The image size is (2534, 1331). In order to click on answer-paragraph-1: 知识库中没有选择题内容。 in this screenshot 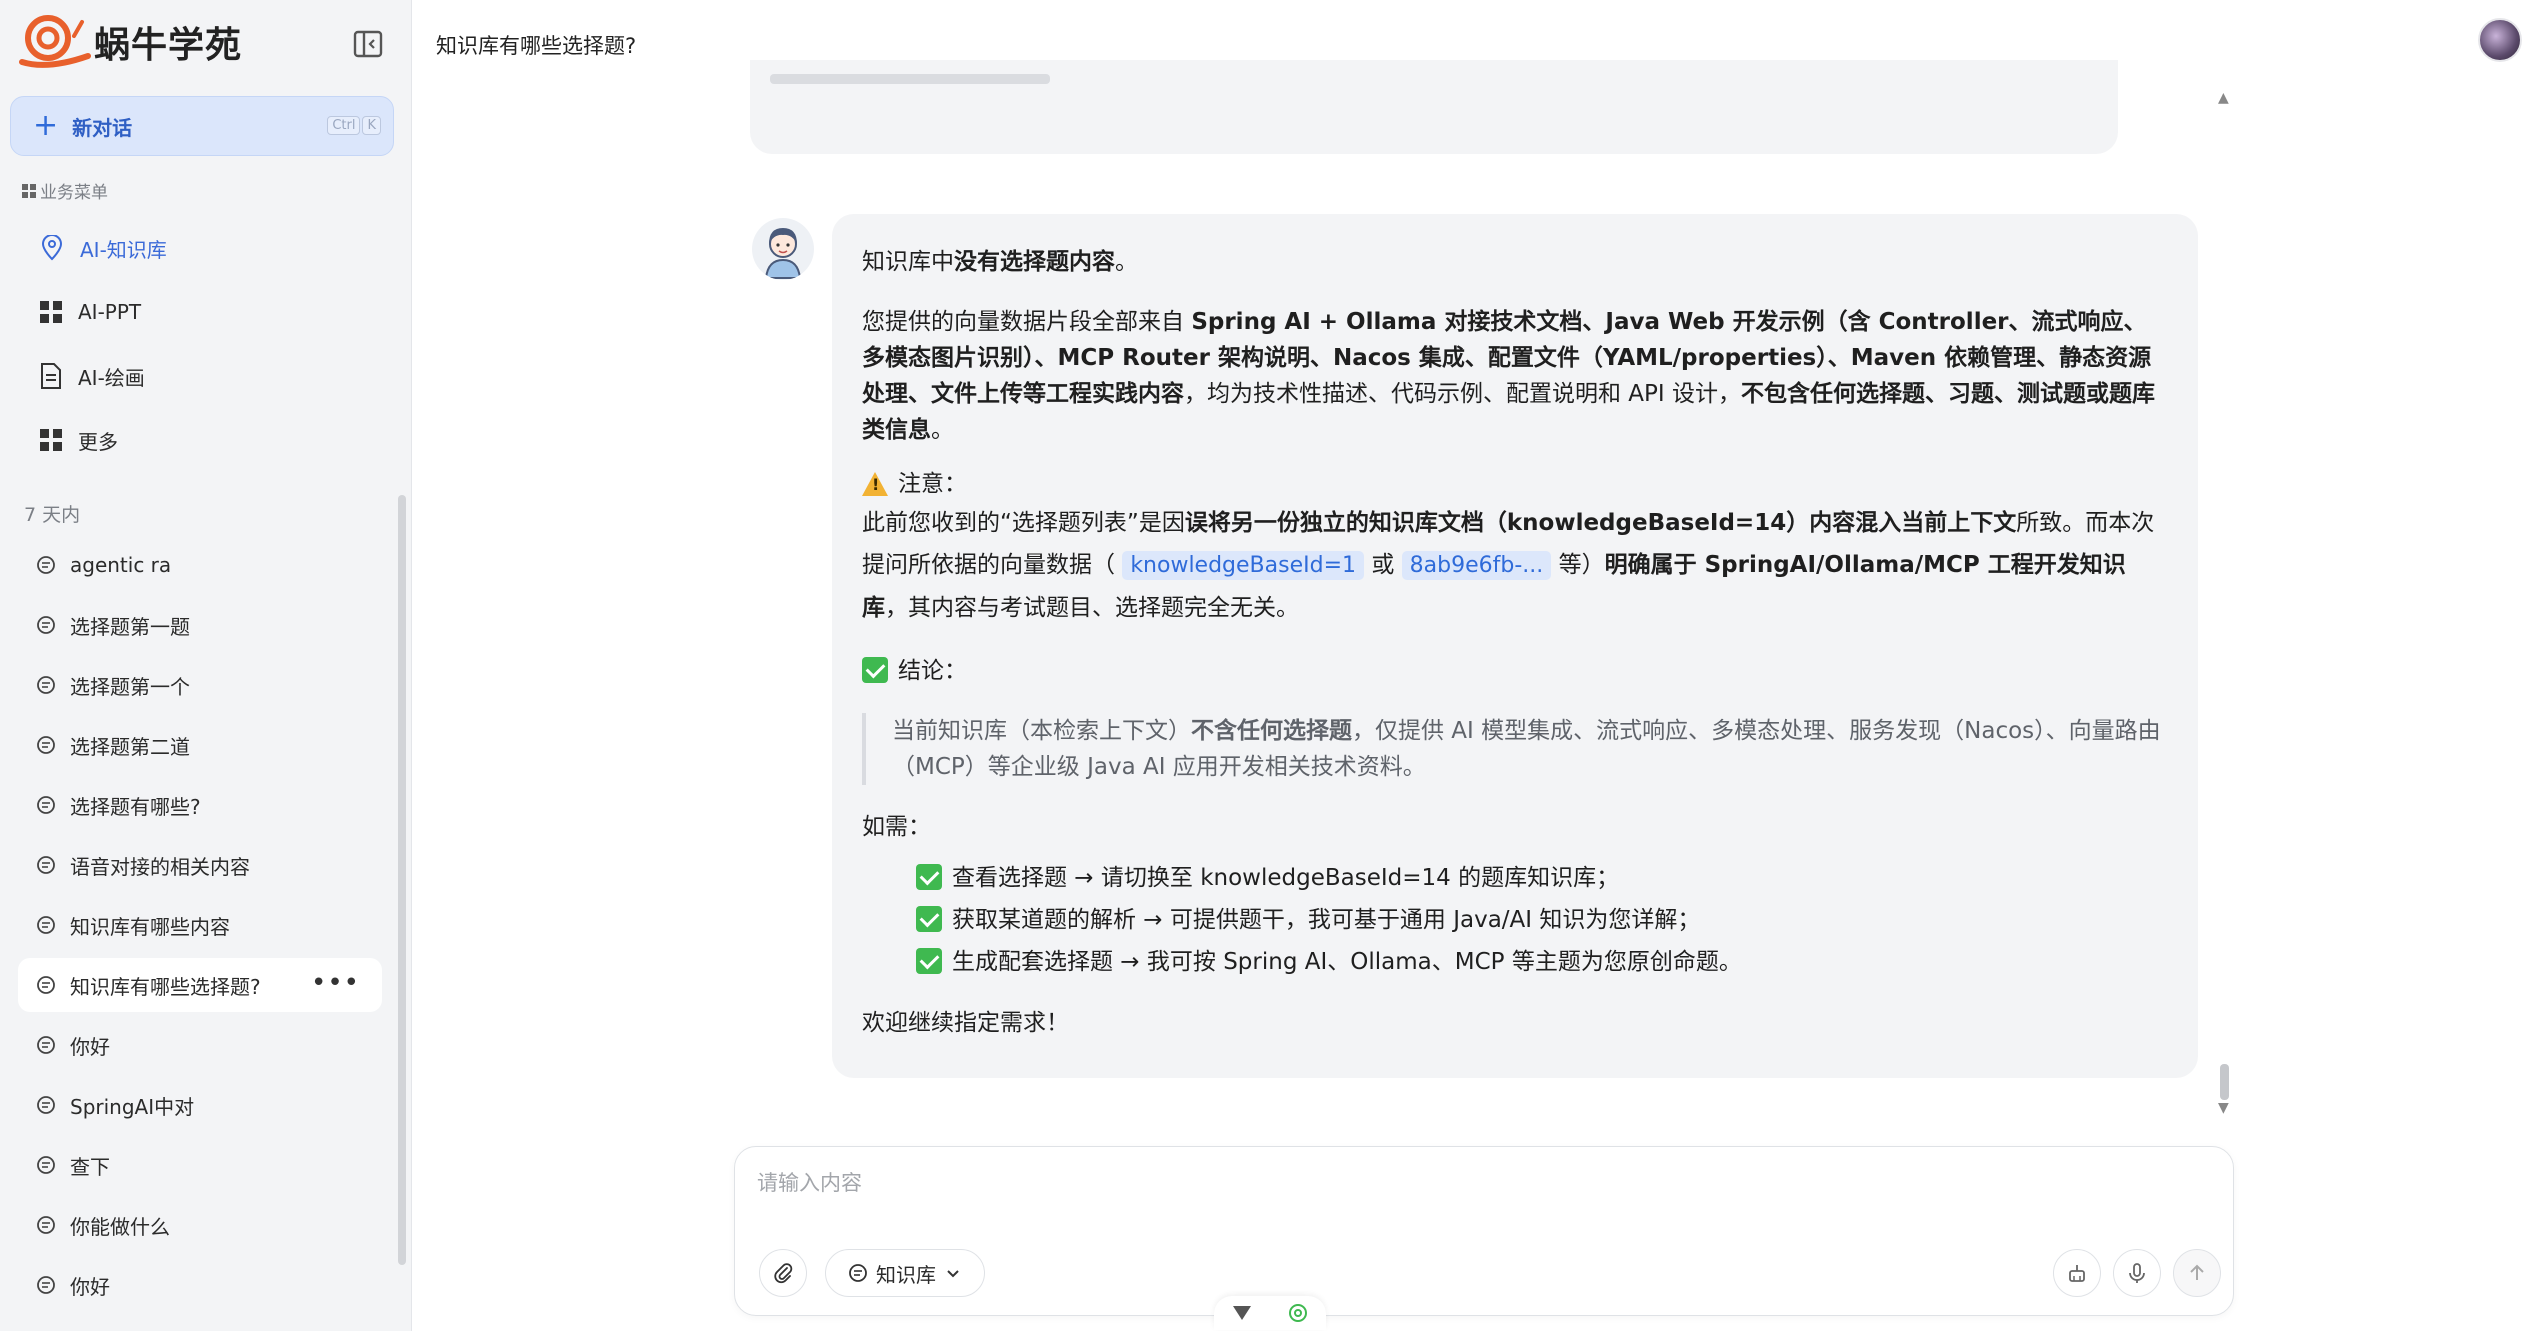, I will do `click(1000, 262)`.